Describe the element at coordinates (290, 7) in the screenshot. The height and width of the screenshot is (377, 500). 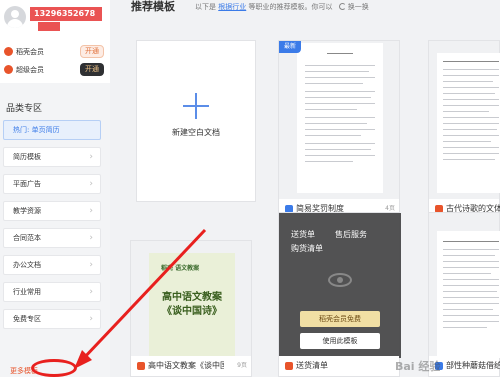
I see `subtitle-suffix: 等职业的推荐模板。你可以` at that location.